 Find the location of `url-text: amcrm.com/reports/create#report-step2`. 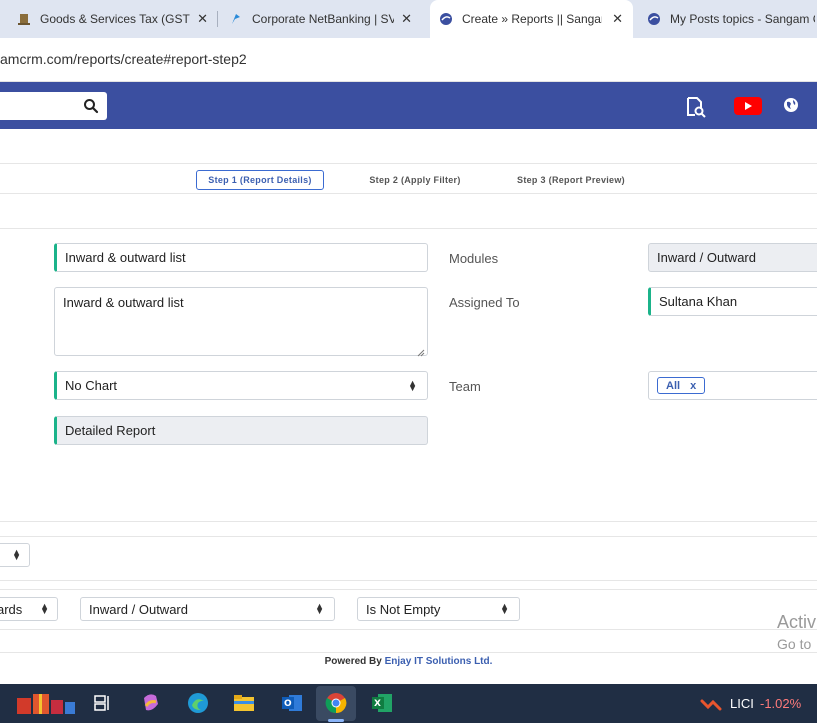

url-text: amcrm.com/reports/create#report-step2 is located at coordinates (123, 59).